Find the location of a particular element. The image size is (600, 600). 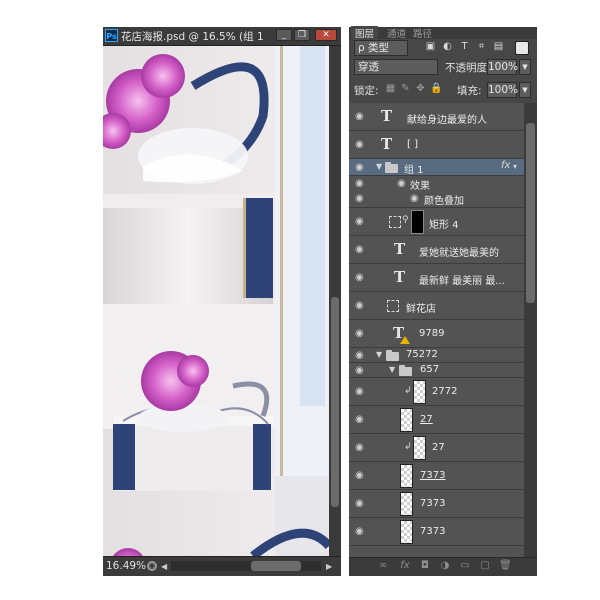

delete-layer-icon: 🗑 is located at coordinates (505, 566).